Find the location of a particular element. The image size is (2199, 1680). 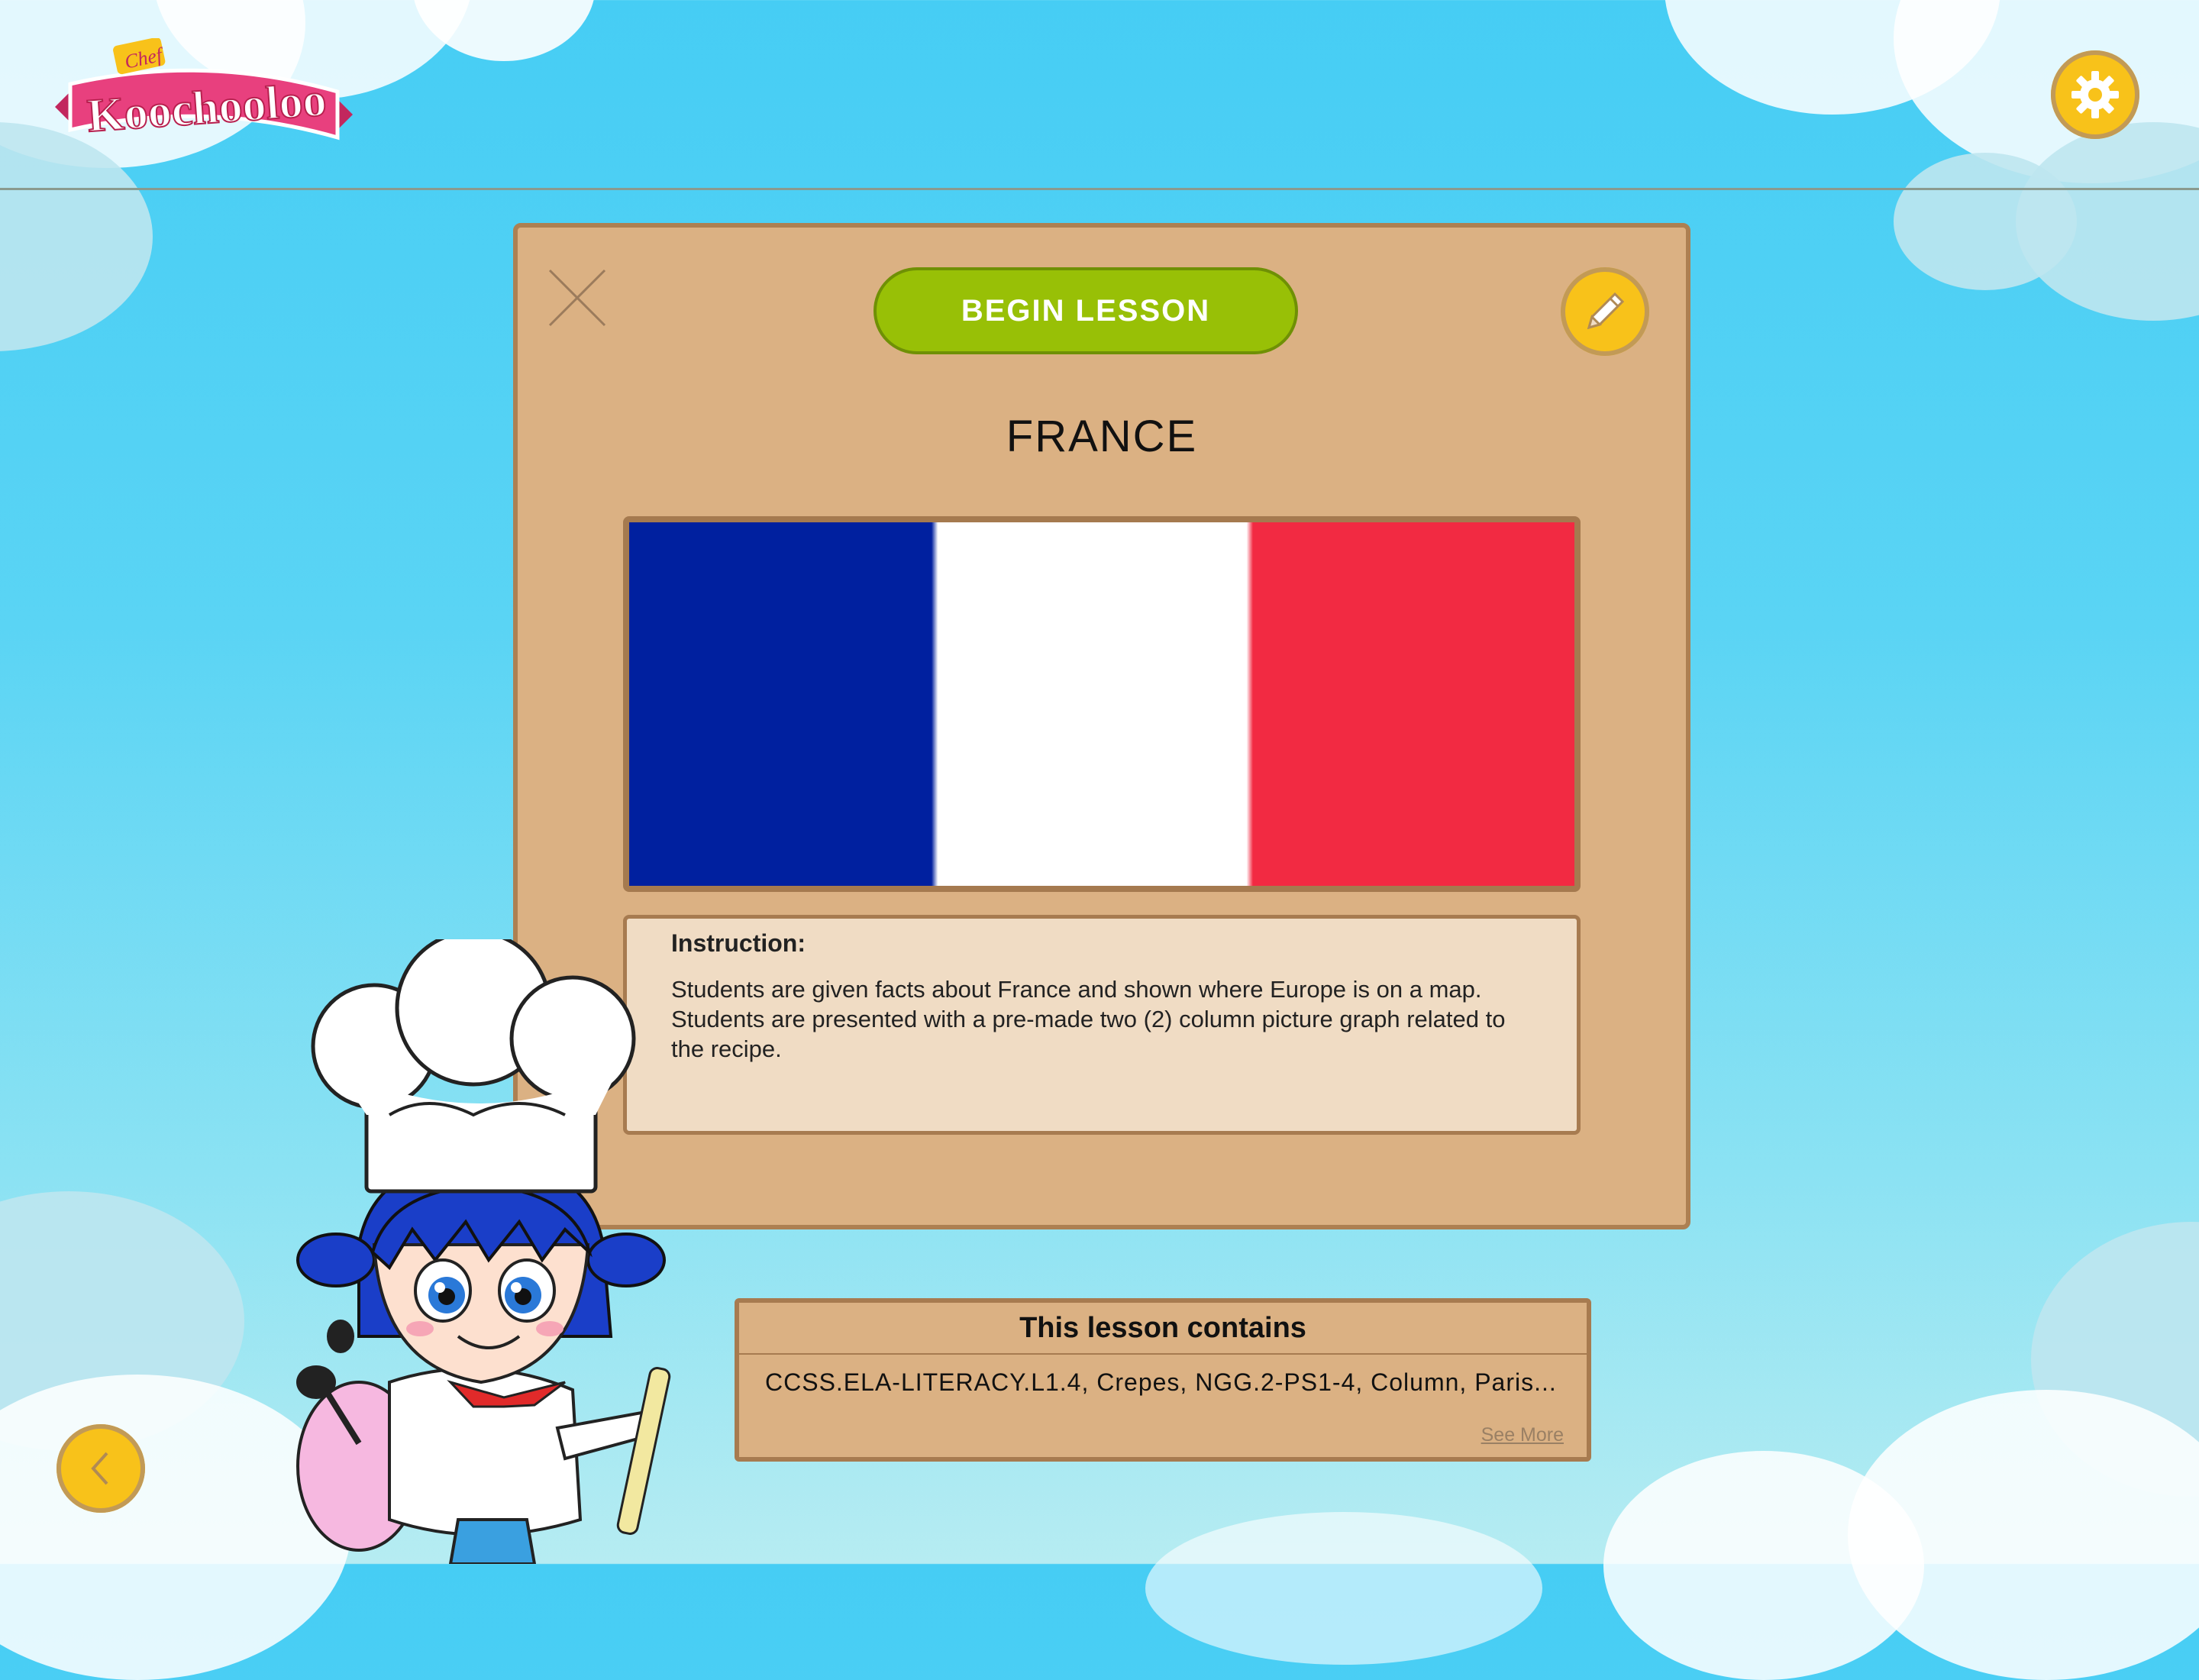

see-more-link: See More is located at coordinates (1523, 1435).